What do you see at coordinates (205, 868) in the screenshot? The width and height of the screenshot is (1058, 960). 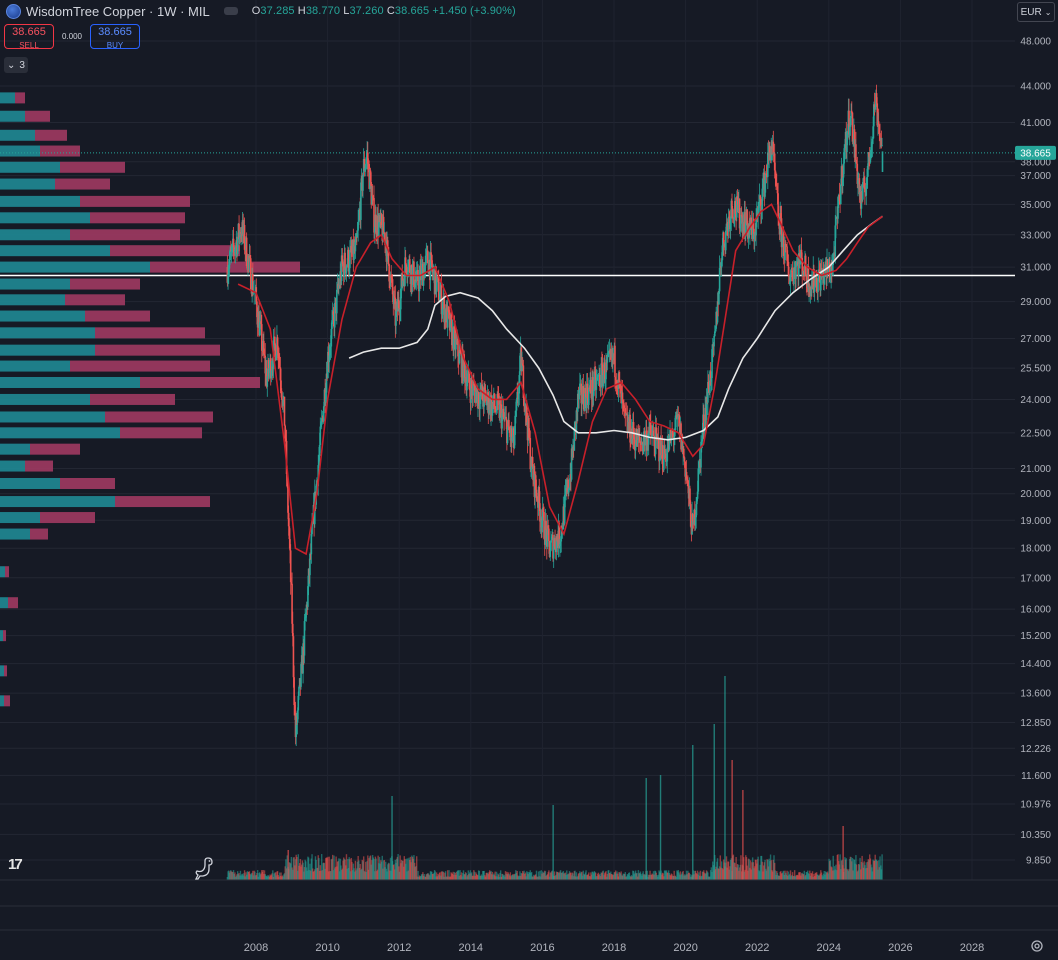 I see `dino-icon` at bounding box center [205, 868].